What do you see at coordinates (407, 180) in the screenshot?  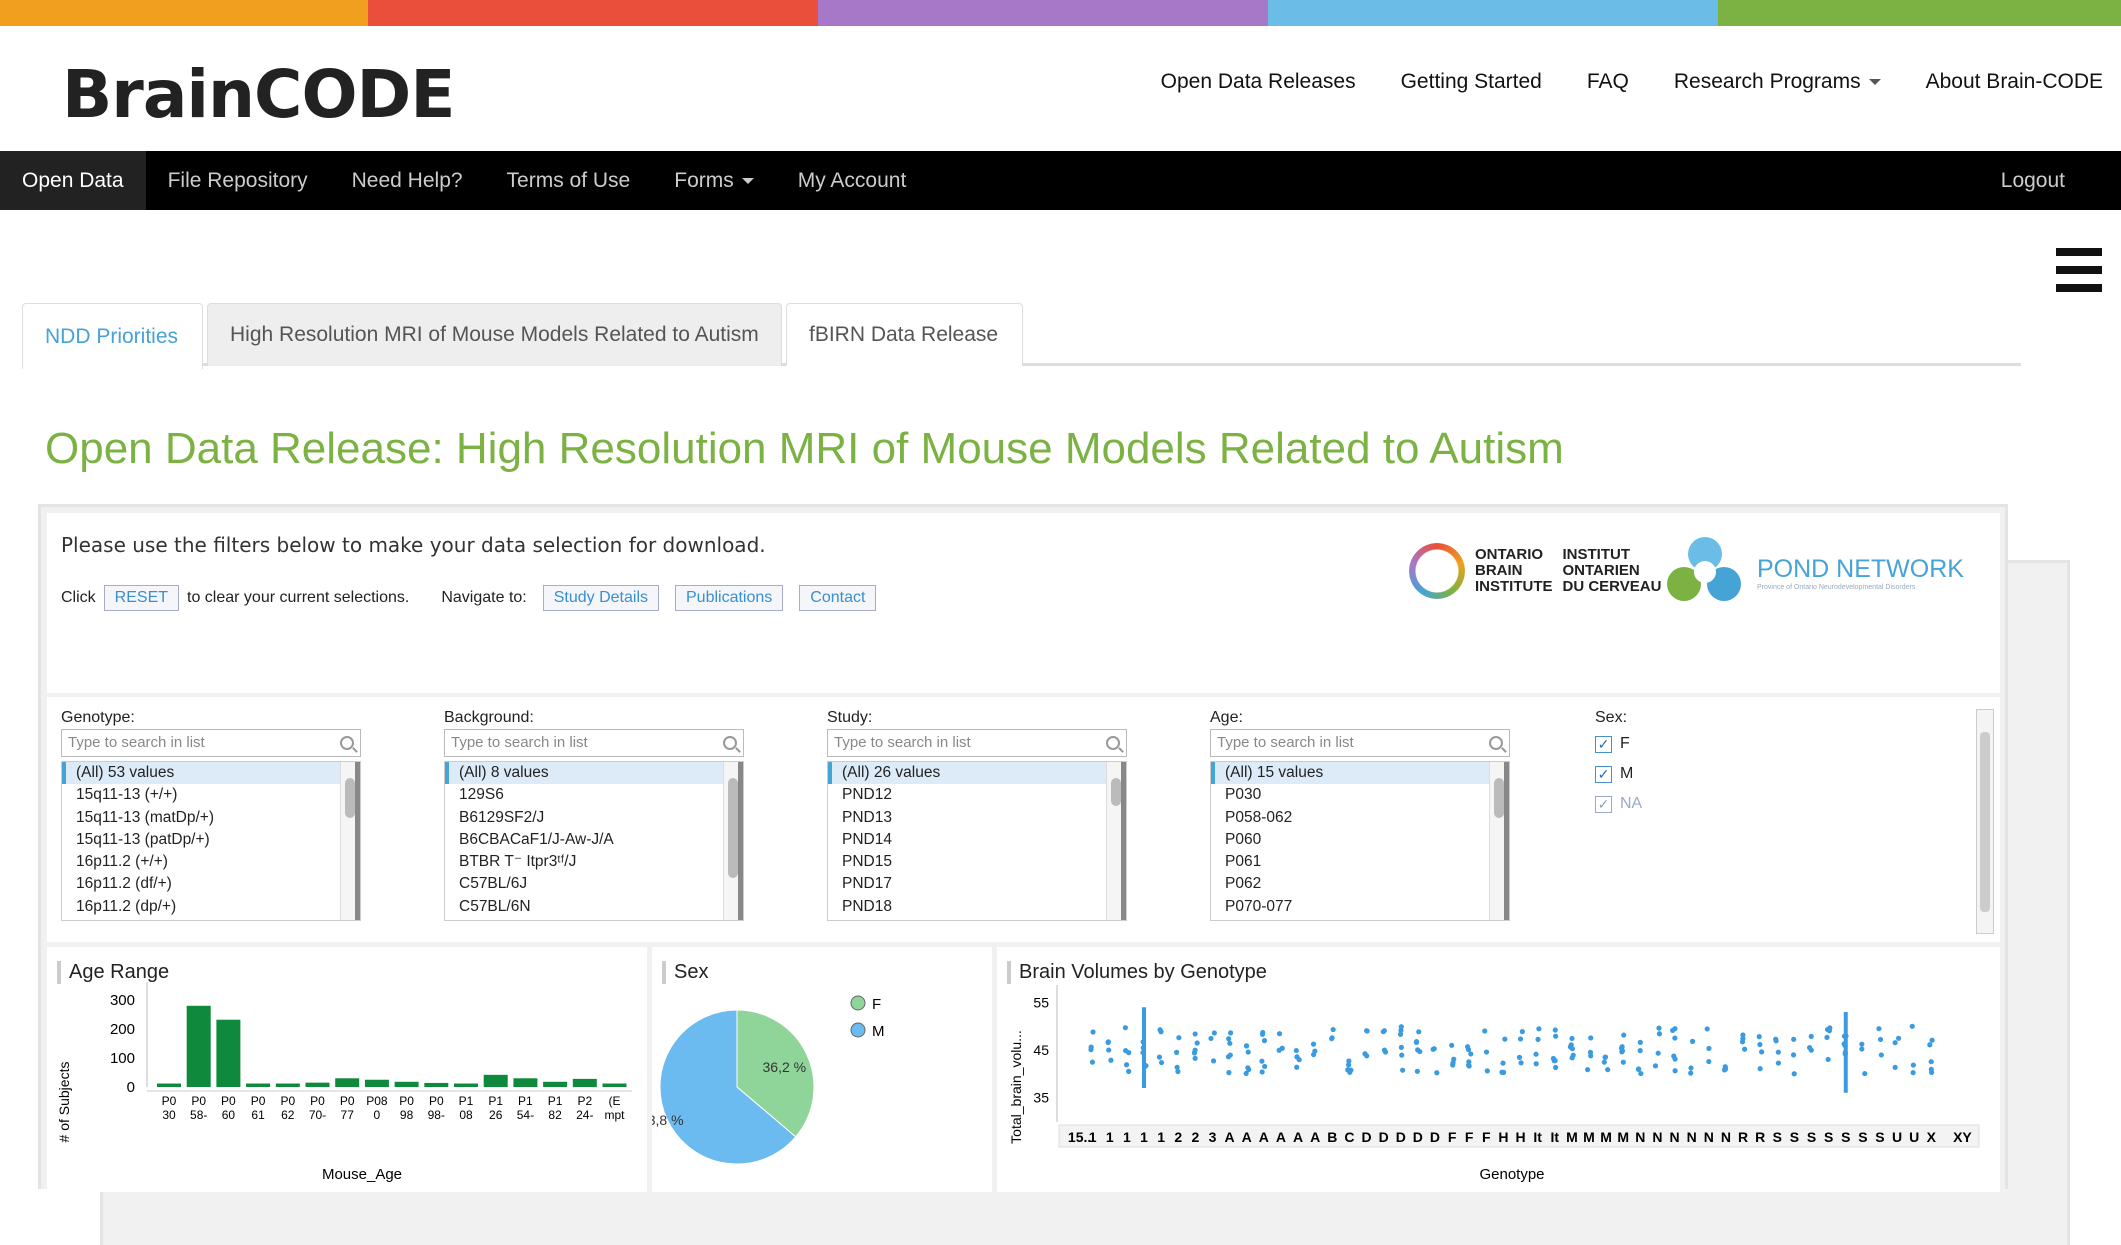 I see `nav-need-help: Need Help?` at bounding box center [407, 180].